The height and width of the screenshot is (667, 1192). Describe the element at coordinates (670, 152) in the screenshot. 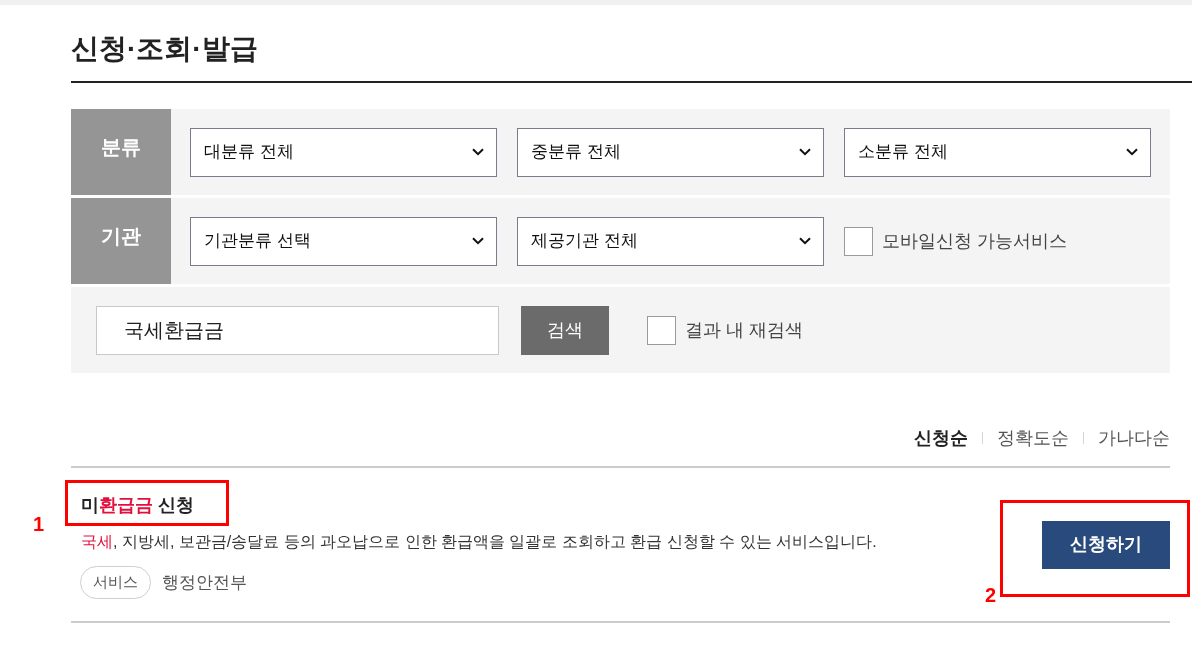

I see `dropdown: 중분류 전체` at that location.